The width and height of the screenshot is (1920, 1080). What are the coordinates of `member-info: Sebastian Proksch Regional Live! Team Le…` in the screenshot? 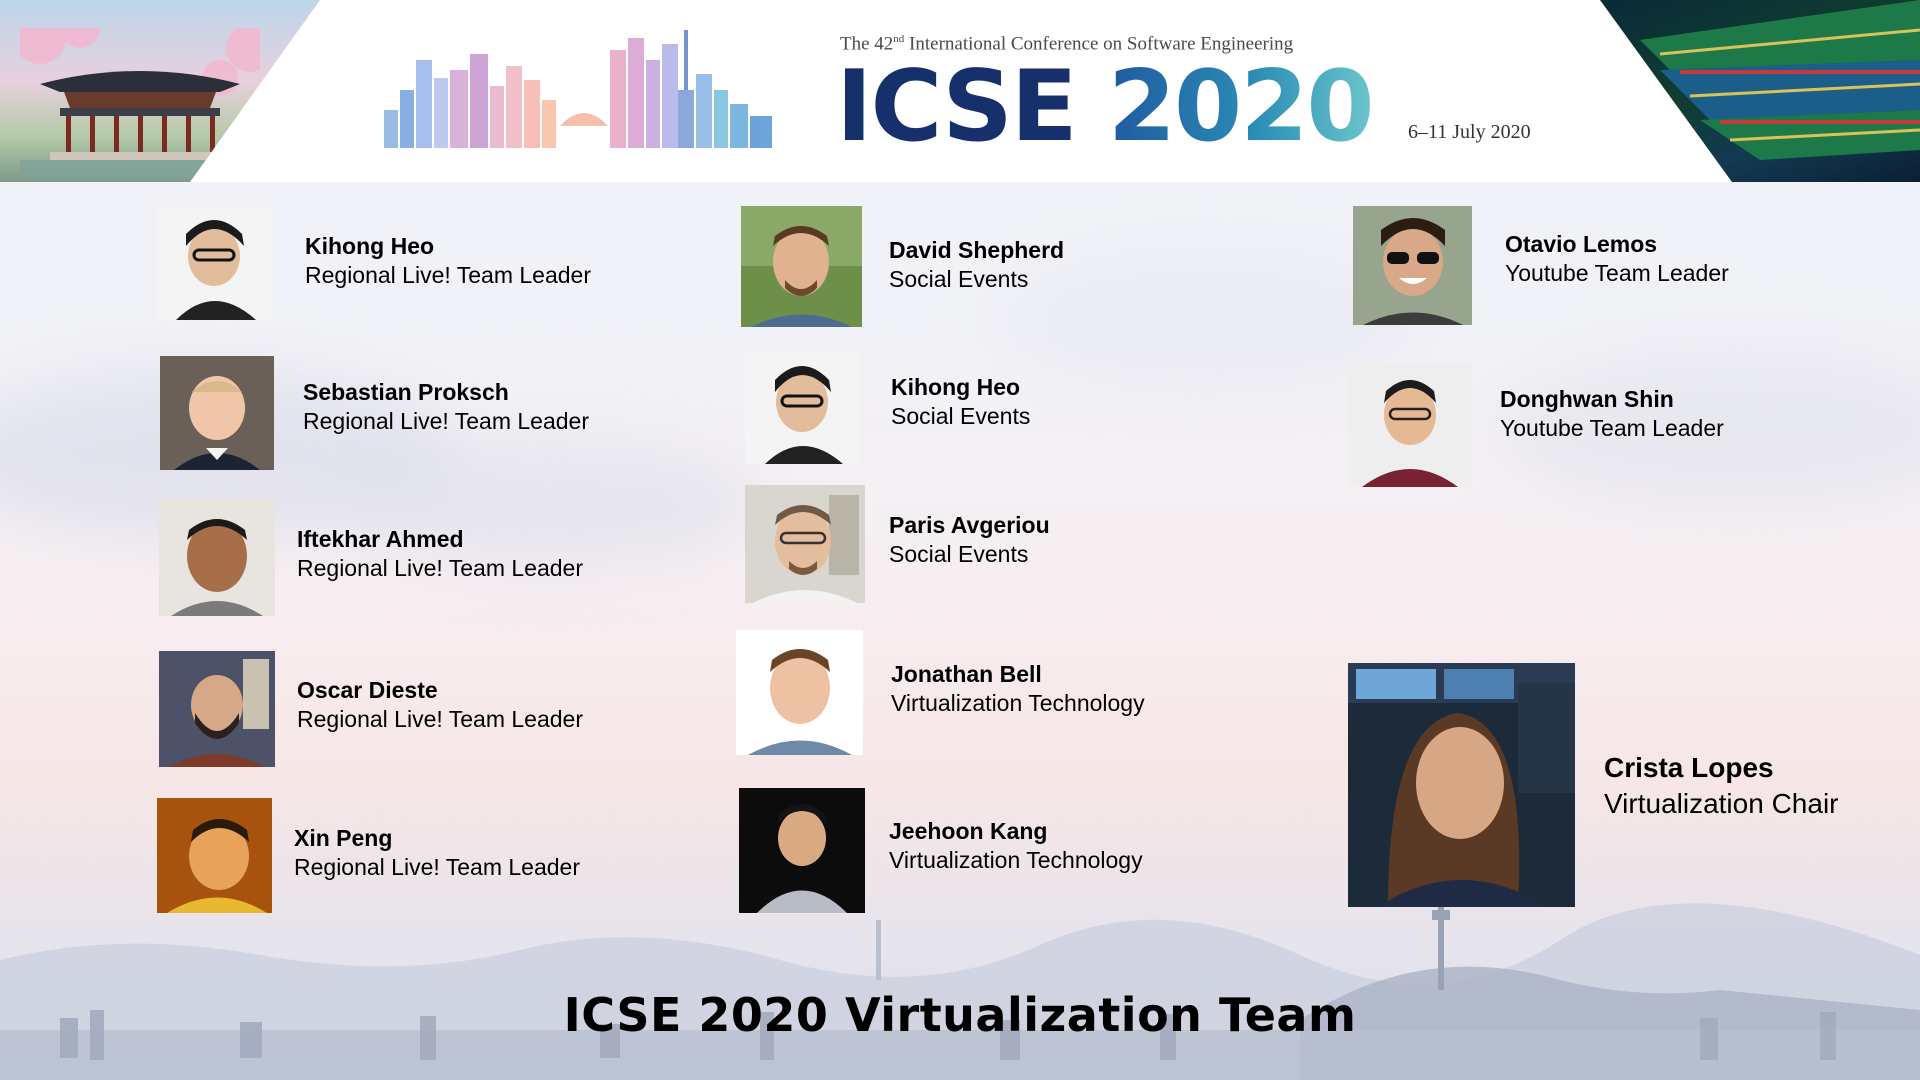 It's located at (446, 407).